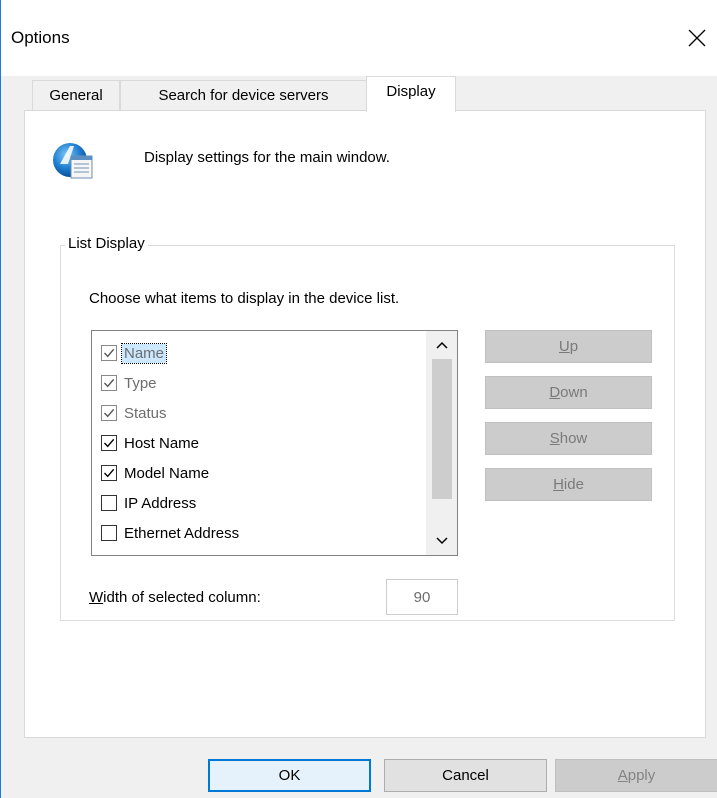 This screenshot has height=798, width=717. What do you see at coordinates (267, 157) in the screenshot?
I see `page-description: Display settings for the main window.` at bounding box center [267, 157].